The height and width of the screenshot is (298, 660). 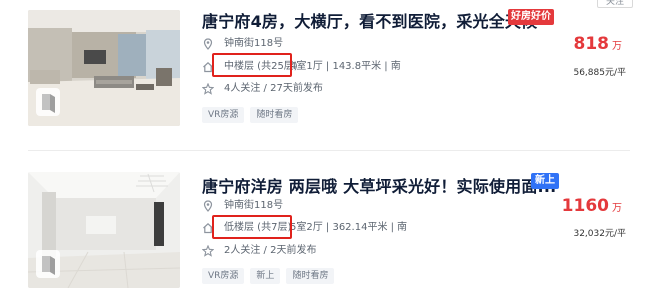 What do you see at coordinates (599, 234) in the screenshot?
I see `unit-price: 32,032元/平` at bounding box center [599, 234].